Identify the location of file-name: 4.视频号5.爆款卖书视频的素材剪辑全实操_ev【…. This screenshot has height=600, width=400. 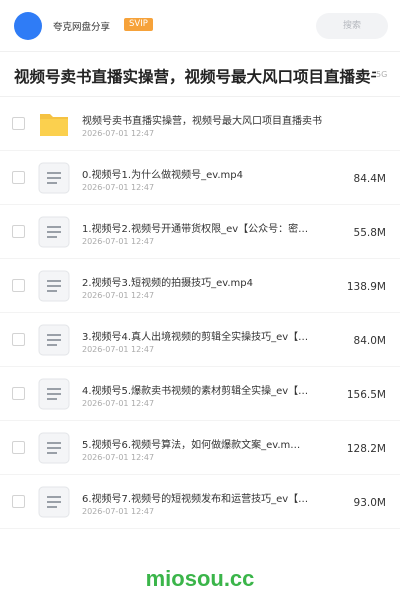
(195, 391).